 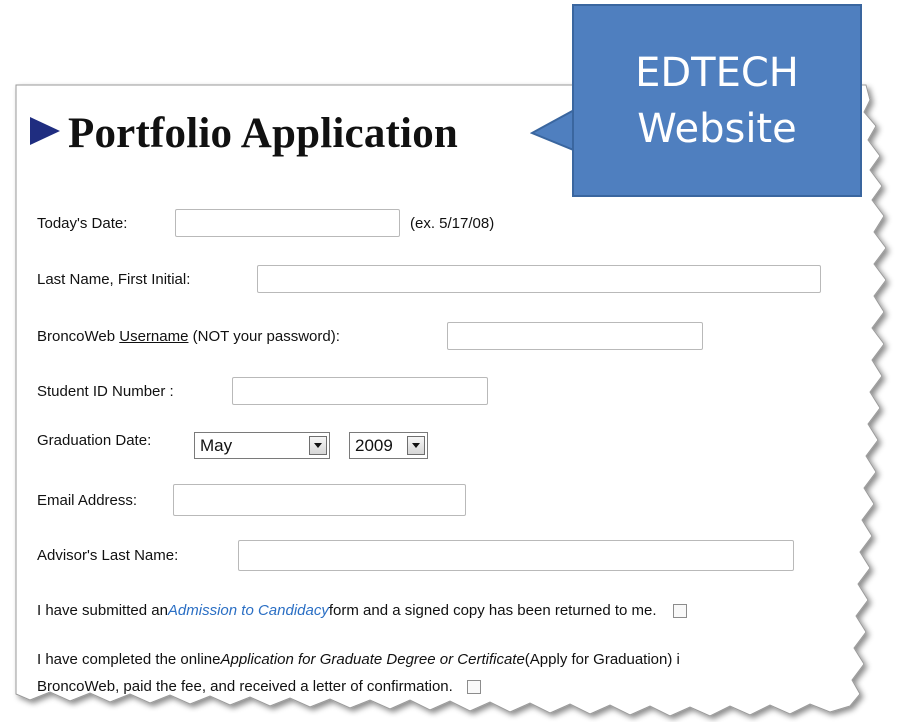 What do you see at coordinates (679, 610) in the screenshot?
I see `admission-checkbox` at bounding box center [679, 610].